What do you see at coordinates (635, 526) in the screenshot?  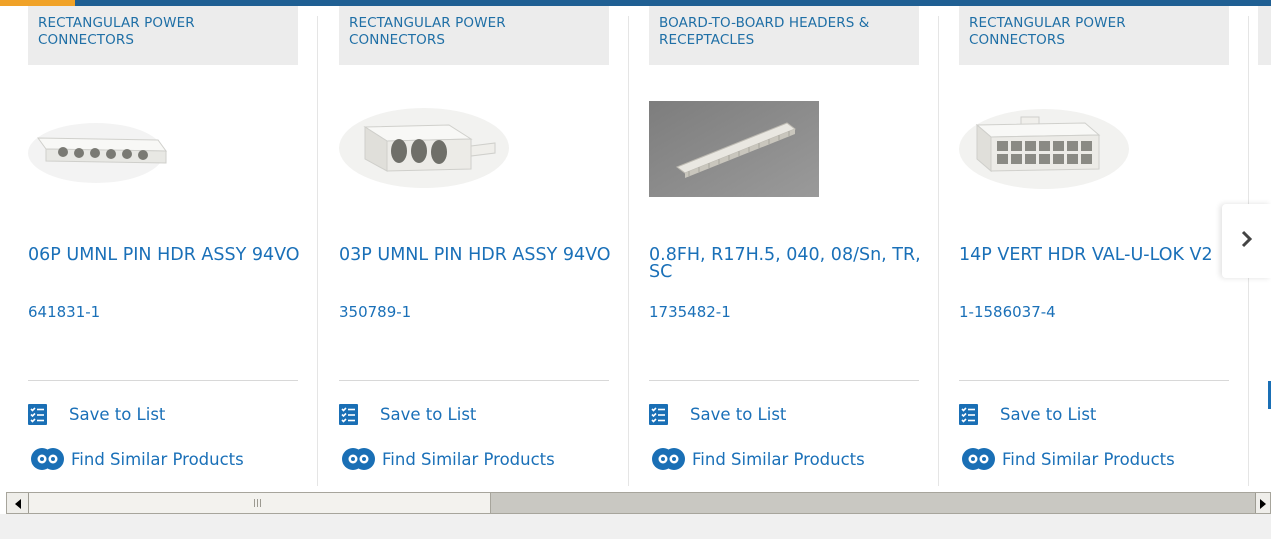 I see `status-bar` at bounding box center [635, 526].